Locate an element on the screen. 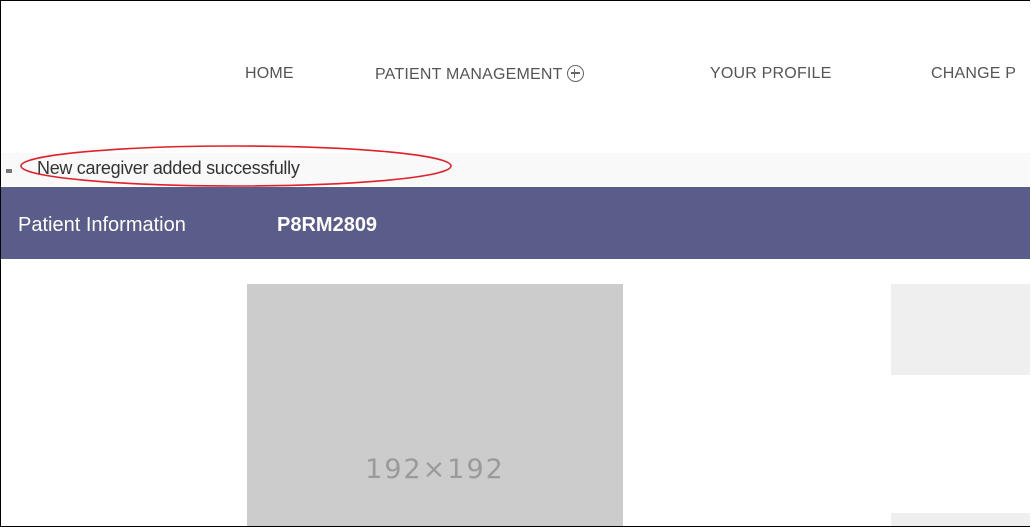 This screenshot has width=1031, height=527. nav-change-password: CHANGE P is located at coordinates (973, 74).